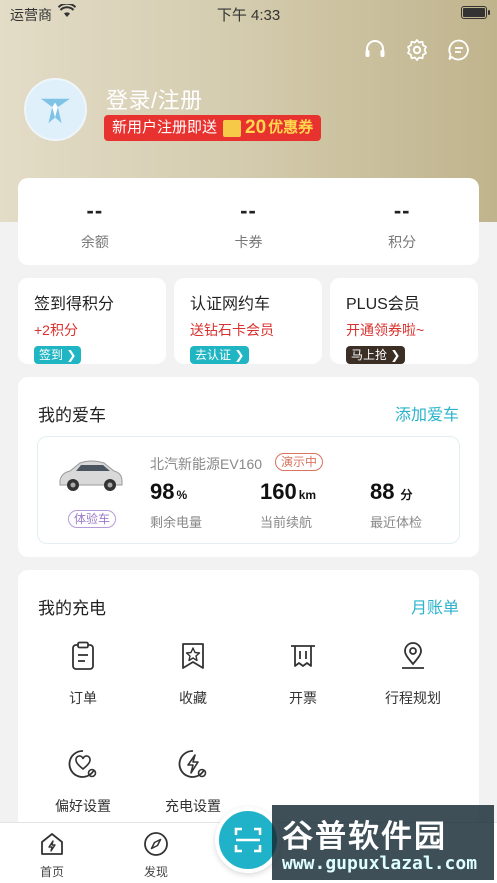 The width and height of the screenshot is (497, 883). What do you see at coordinates (248, 840) in the screenshot?
I see `scan-icon` at bounding box center [248, 840].